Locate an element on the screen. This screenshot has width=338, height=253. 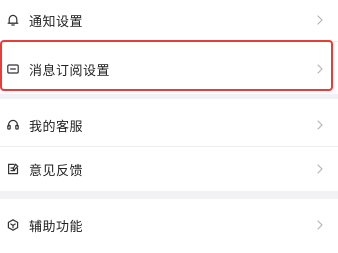
my-customer-service-row: 我的客服 is located at coordinates (169, 125).